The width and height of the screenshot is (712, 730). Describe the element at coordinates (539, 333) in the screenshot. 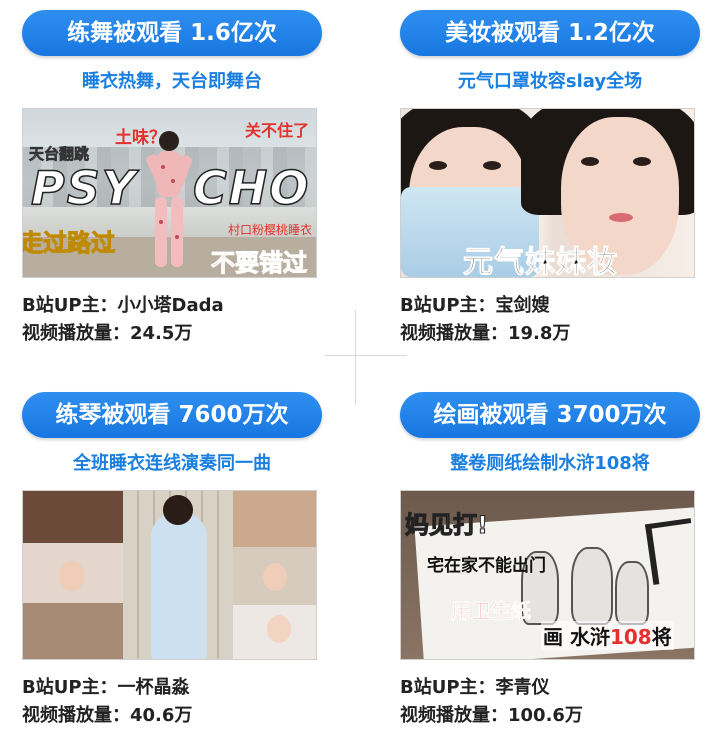

I see `views-count: 19.8万` at that location.